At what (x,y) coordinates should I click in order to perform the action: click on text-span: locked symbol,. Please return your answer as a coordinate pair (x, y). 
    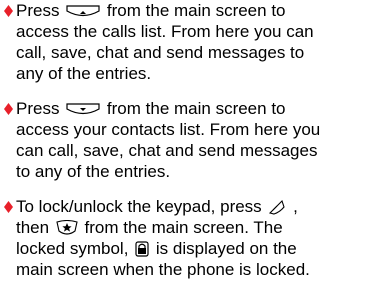
    Looking at the image, I should click on (75, 248).